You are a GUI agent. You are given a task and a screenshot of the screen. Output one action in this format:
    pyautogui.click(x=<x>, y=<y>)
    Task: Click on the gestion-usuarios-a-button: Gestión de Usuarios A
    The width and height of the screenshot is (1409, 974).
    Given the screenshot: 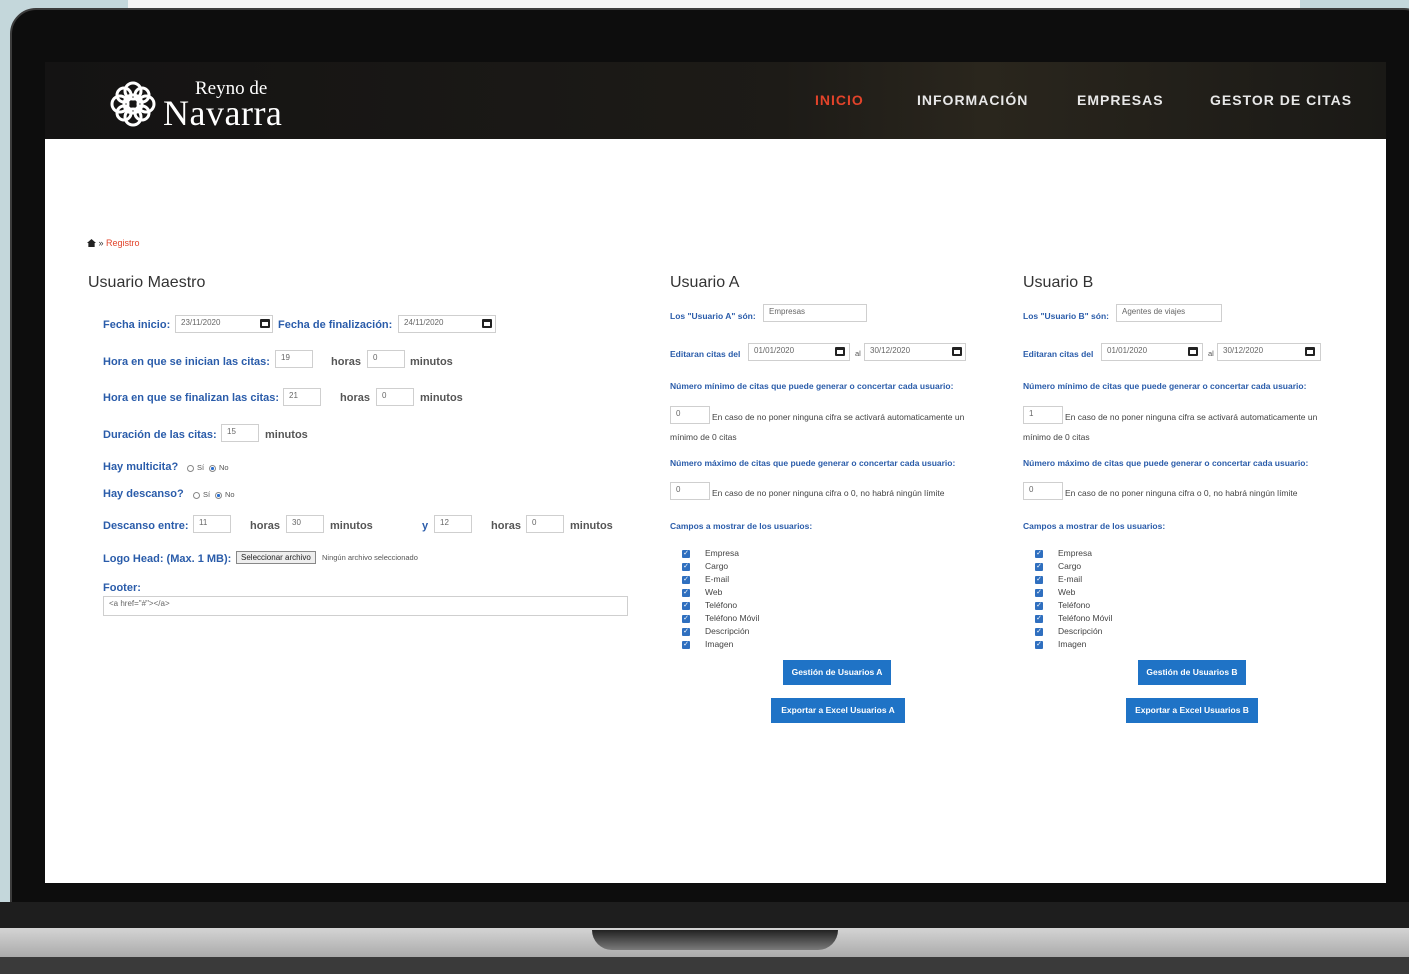 What is the action you would take?
    pyautogui.click(x=837, y=672)
    